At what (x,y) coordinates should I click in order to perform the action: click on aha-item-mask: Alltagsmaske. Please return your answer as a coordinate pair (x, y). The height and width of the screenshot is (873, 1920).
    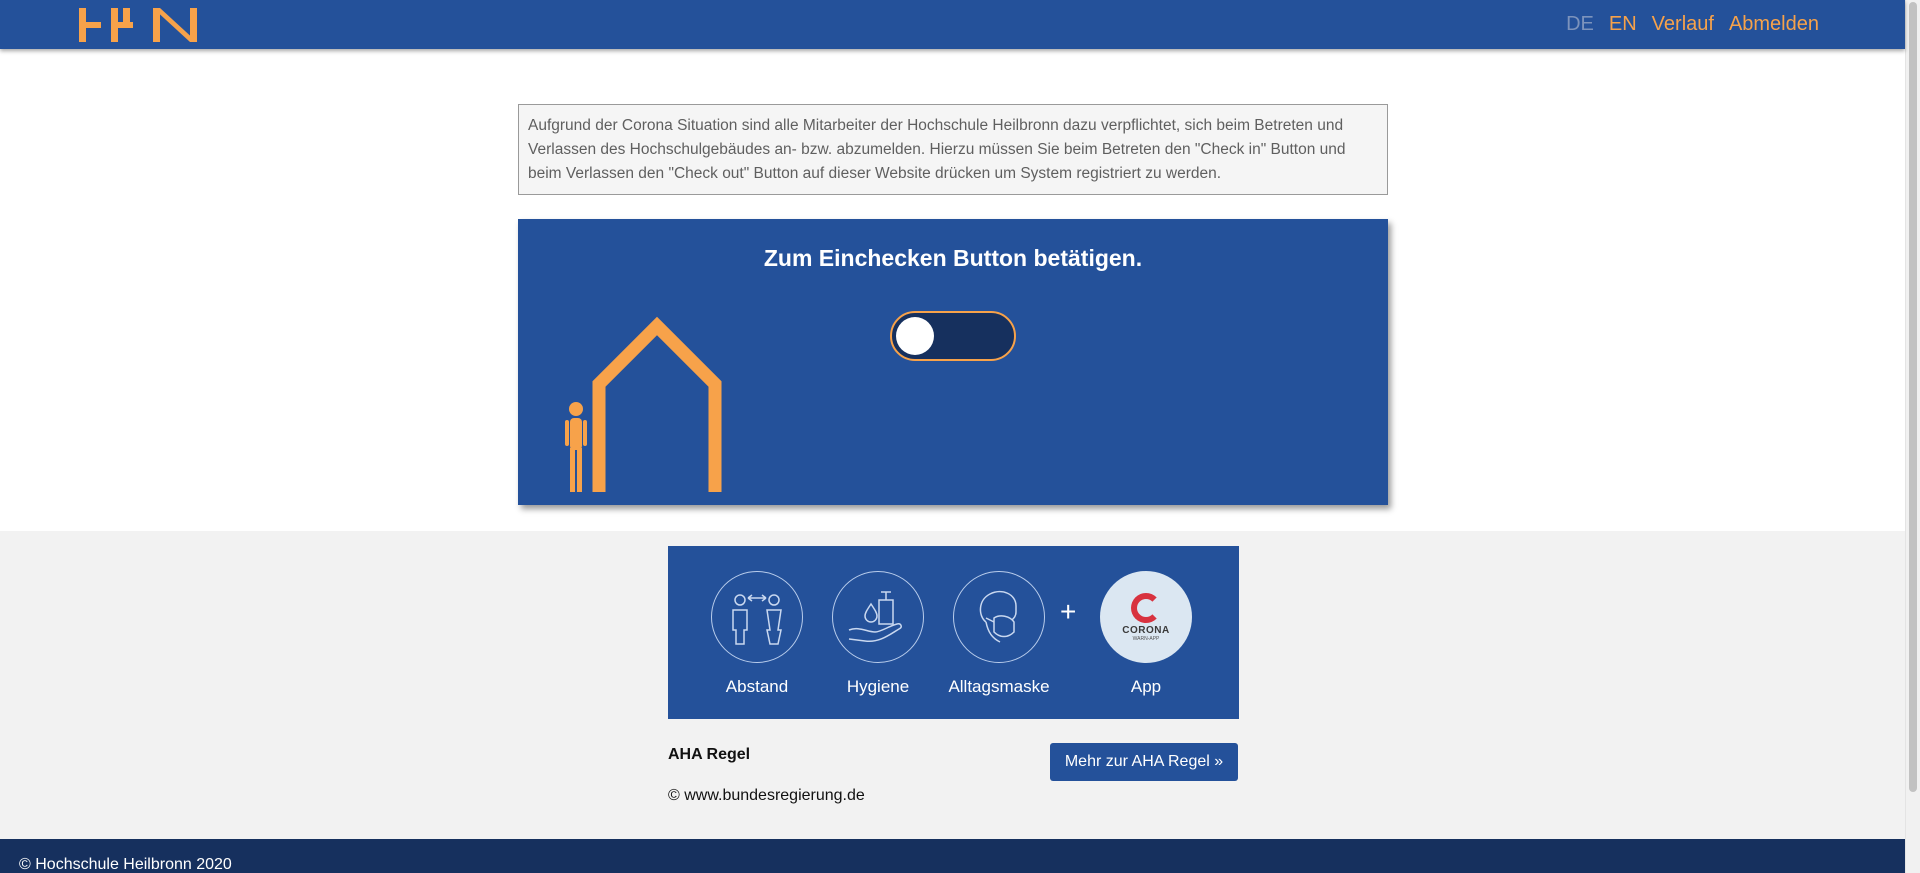
    Looking at the image, I should click on (999, 634).